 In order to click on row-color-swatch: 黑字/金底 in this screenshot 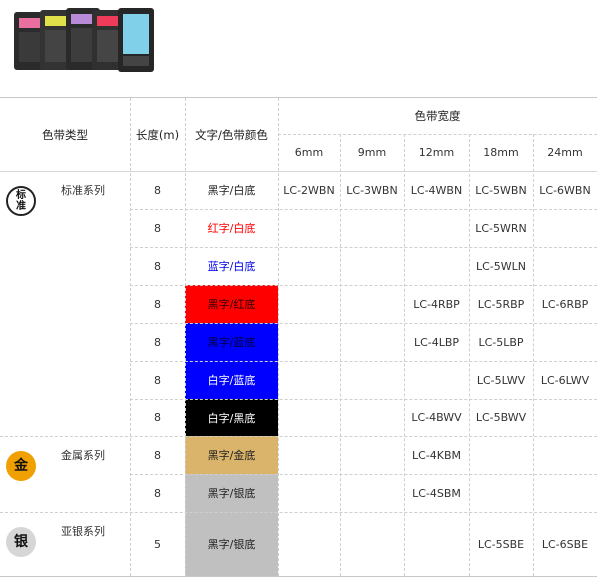, I will do `click(231, 455)`.